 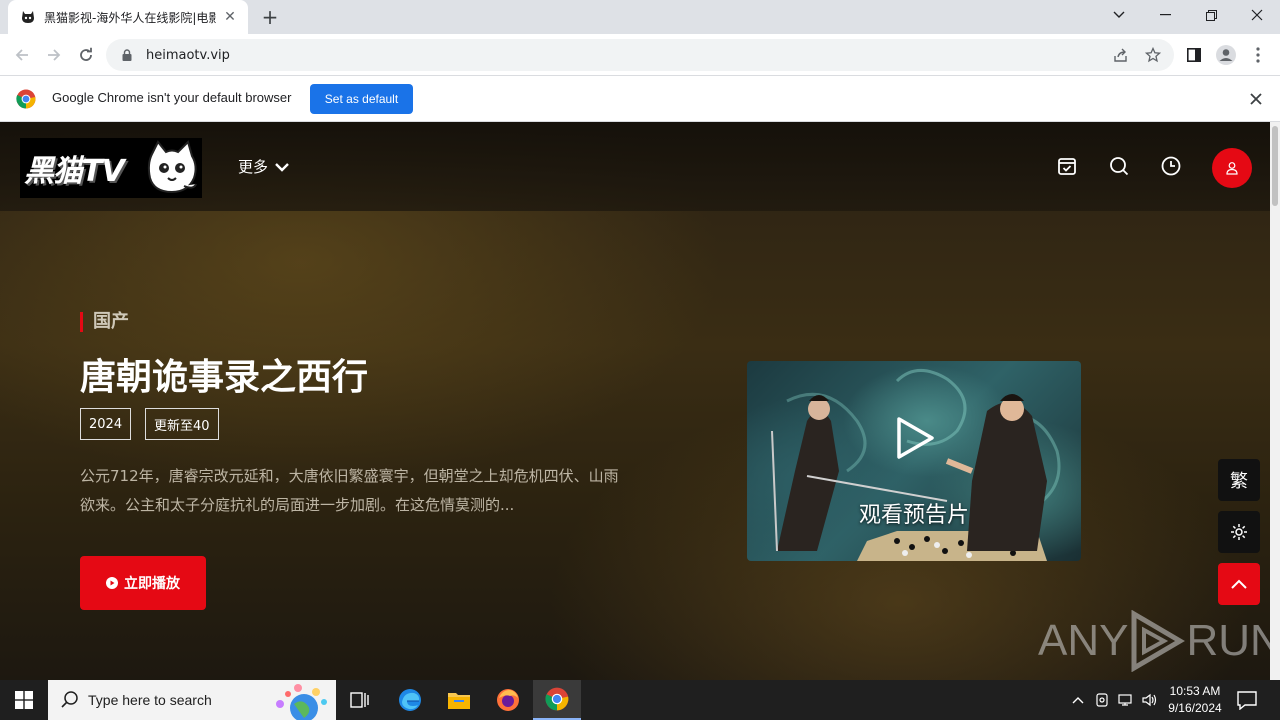 I want to click on browser-toolbar: heimaotv.vip, so click(x=640, y=55).